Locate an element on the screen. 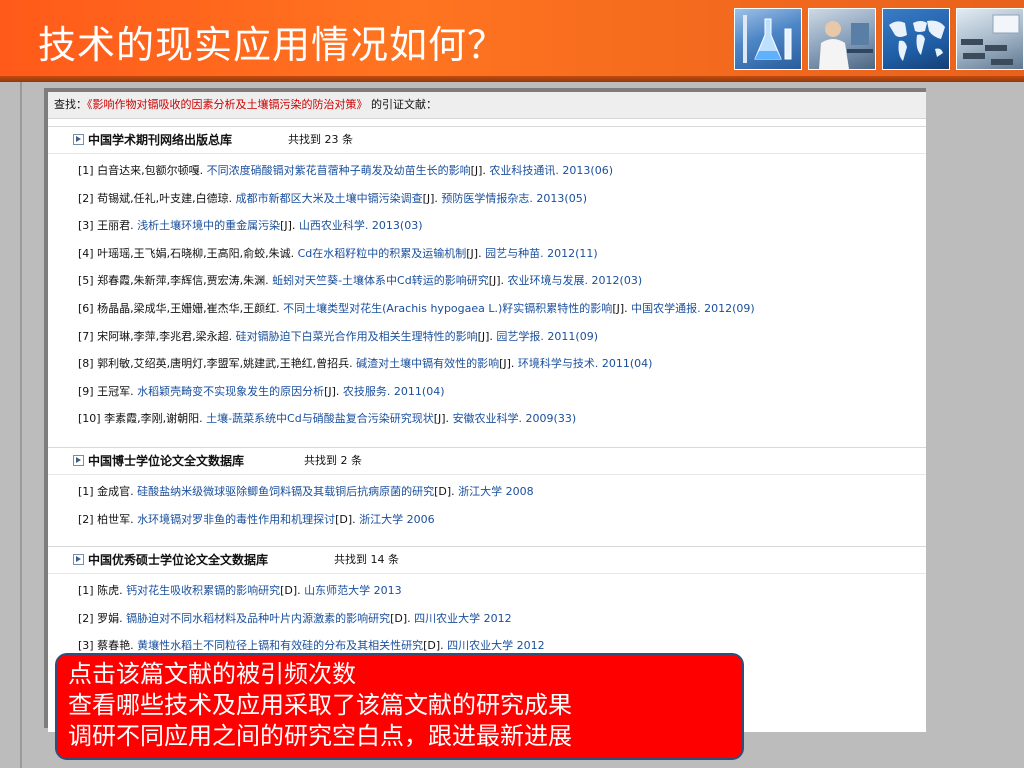  citation-source-link: 中国农学通报. 2012(09) is located at coordinates (693, 308).